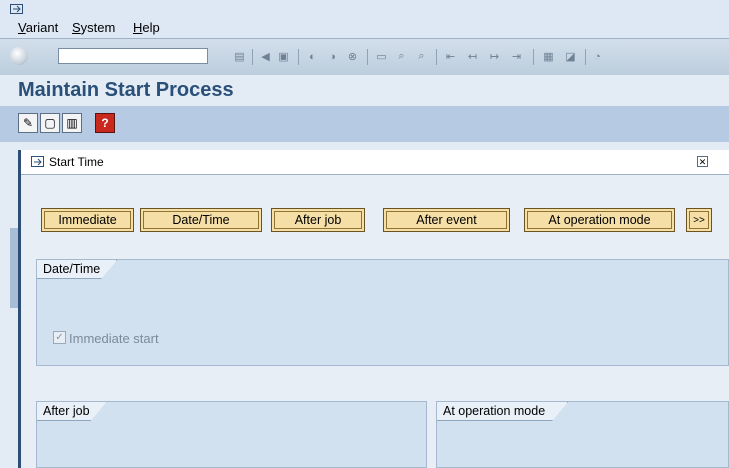  What do you see at coordinates (19, 56) in the screenshot?
I see `enter-icon` at bounding box center [19, 56].